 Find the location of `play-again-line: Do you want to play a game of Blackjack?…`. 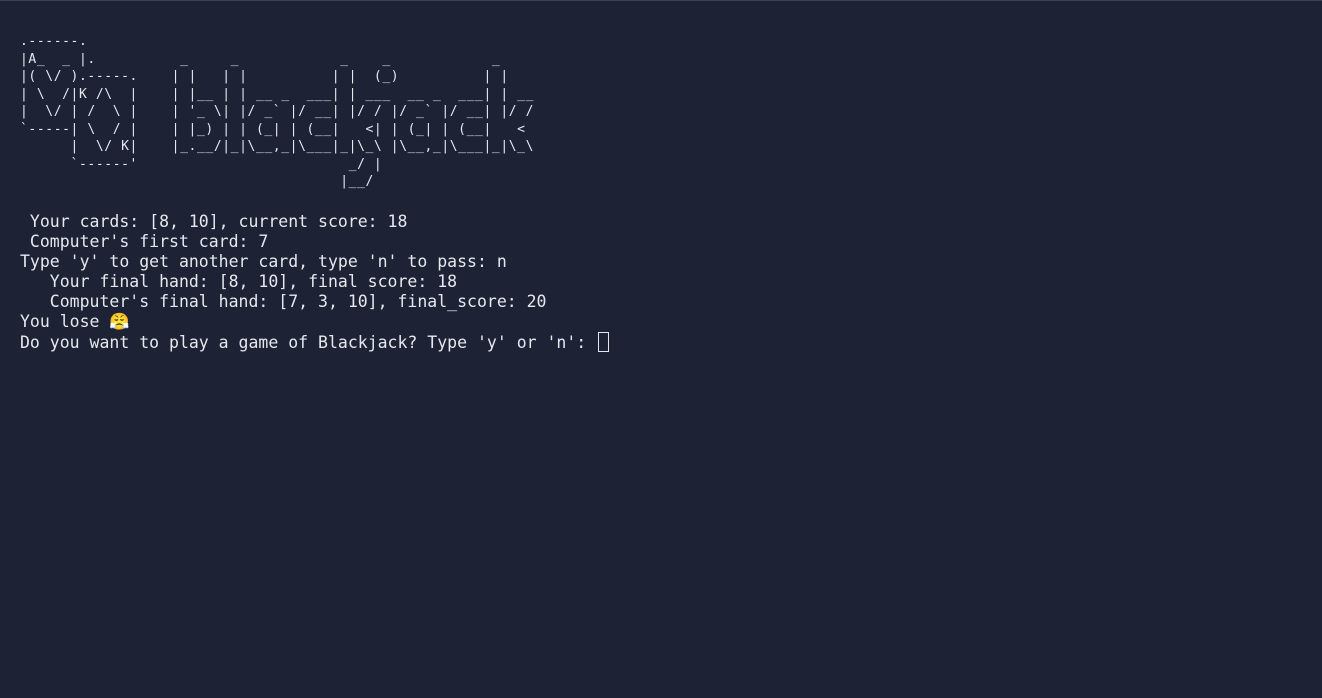

play-again-line: Do you want to play a game of Blackjack?… is located at coordinates (315, 342).